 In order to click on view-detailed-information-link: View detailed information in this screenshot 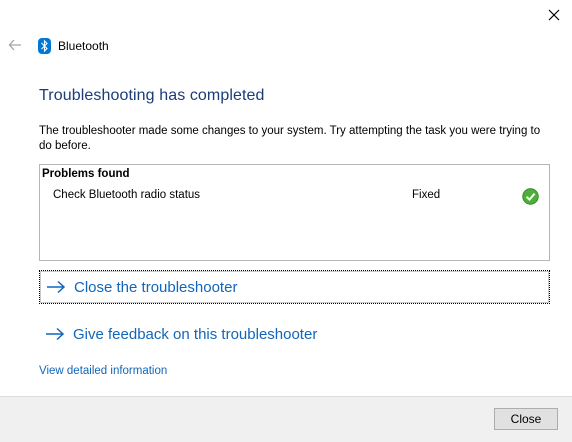, I will do `click(103, 371)`.